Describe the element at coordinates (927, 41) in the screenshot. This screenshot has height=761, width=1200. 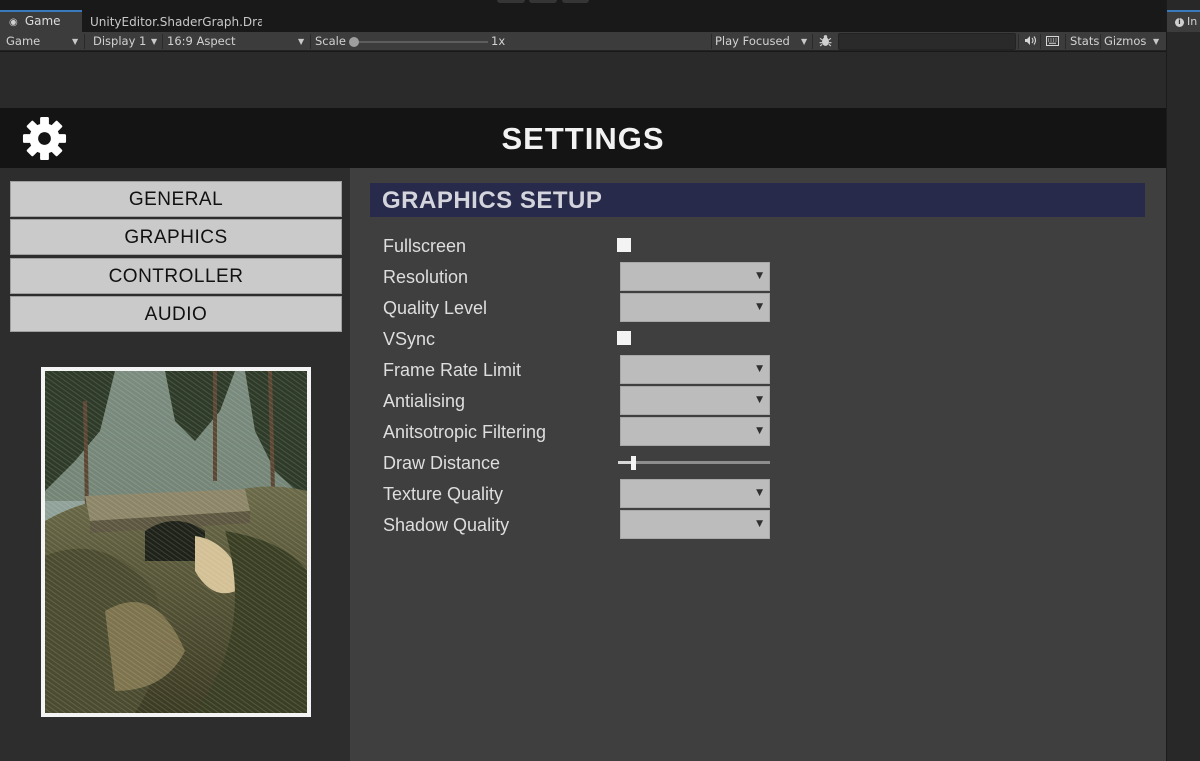
I see `search-input` at that location.